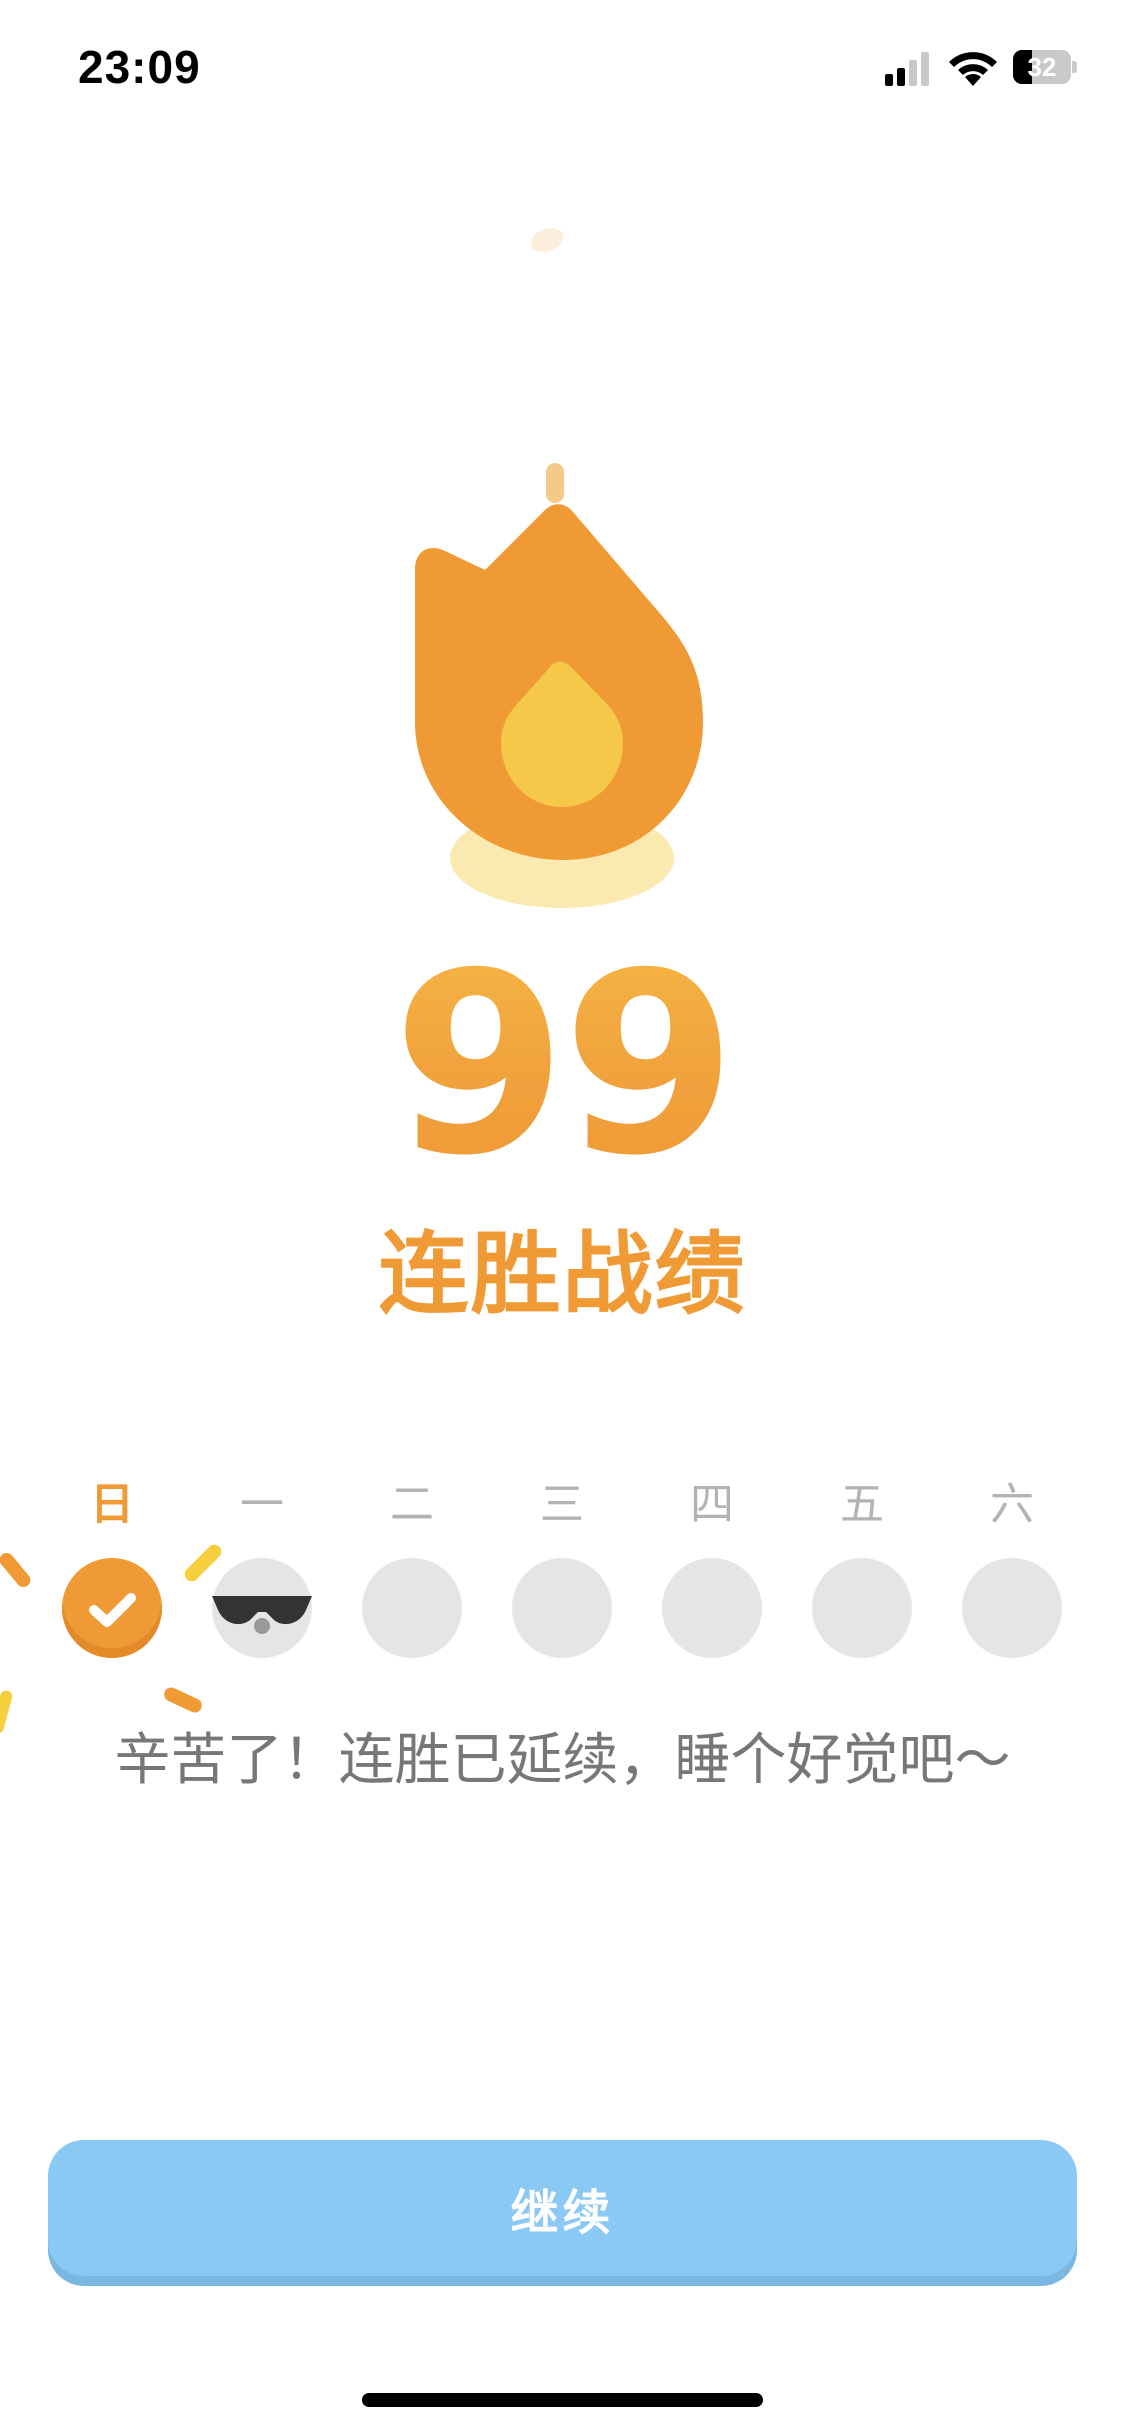 The height and width of the screenshot is (2436, 1125). I want to click on day-friday: 五, so click(862, 1570).